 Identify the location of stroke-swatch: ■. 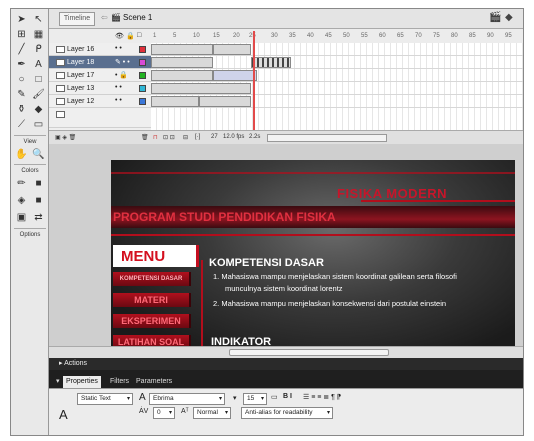
(38, 183).